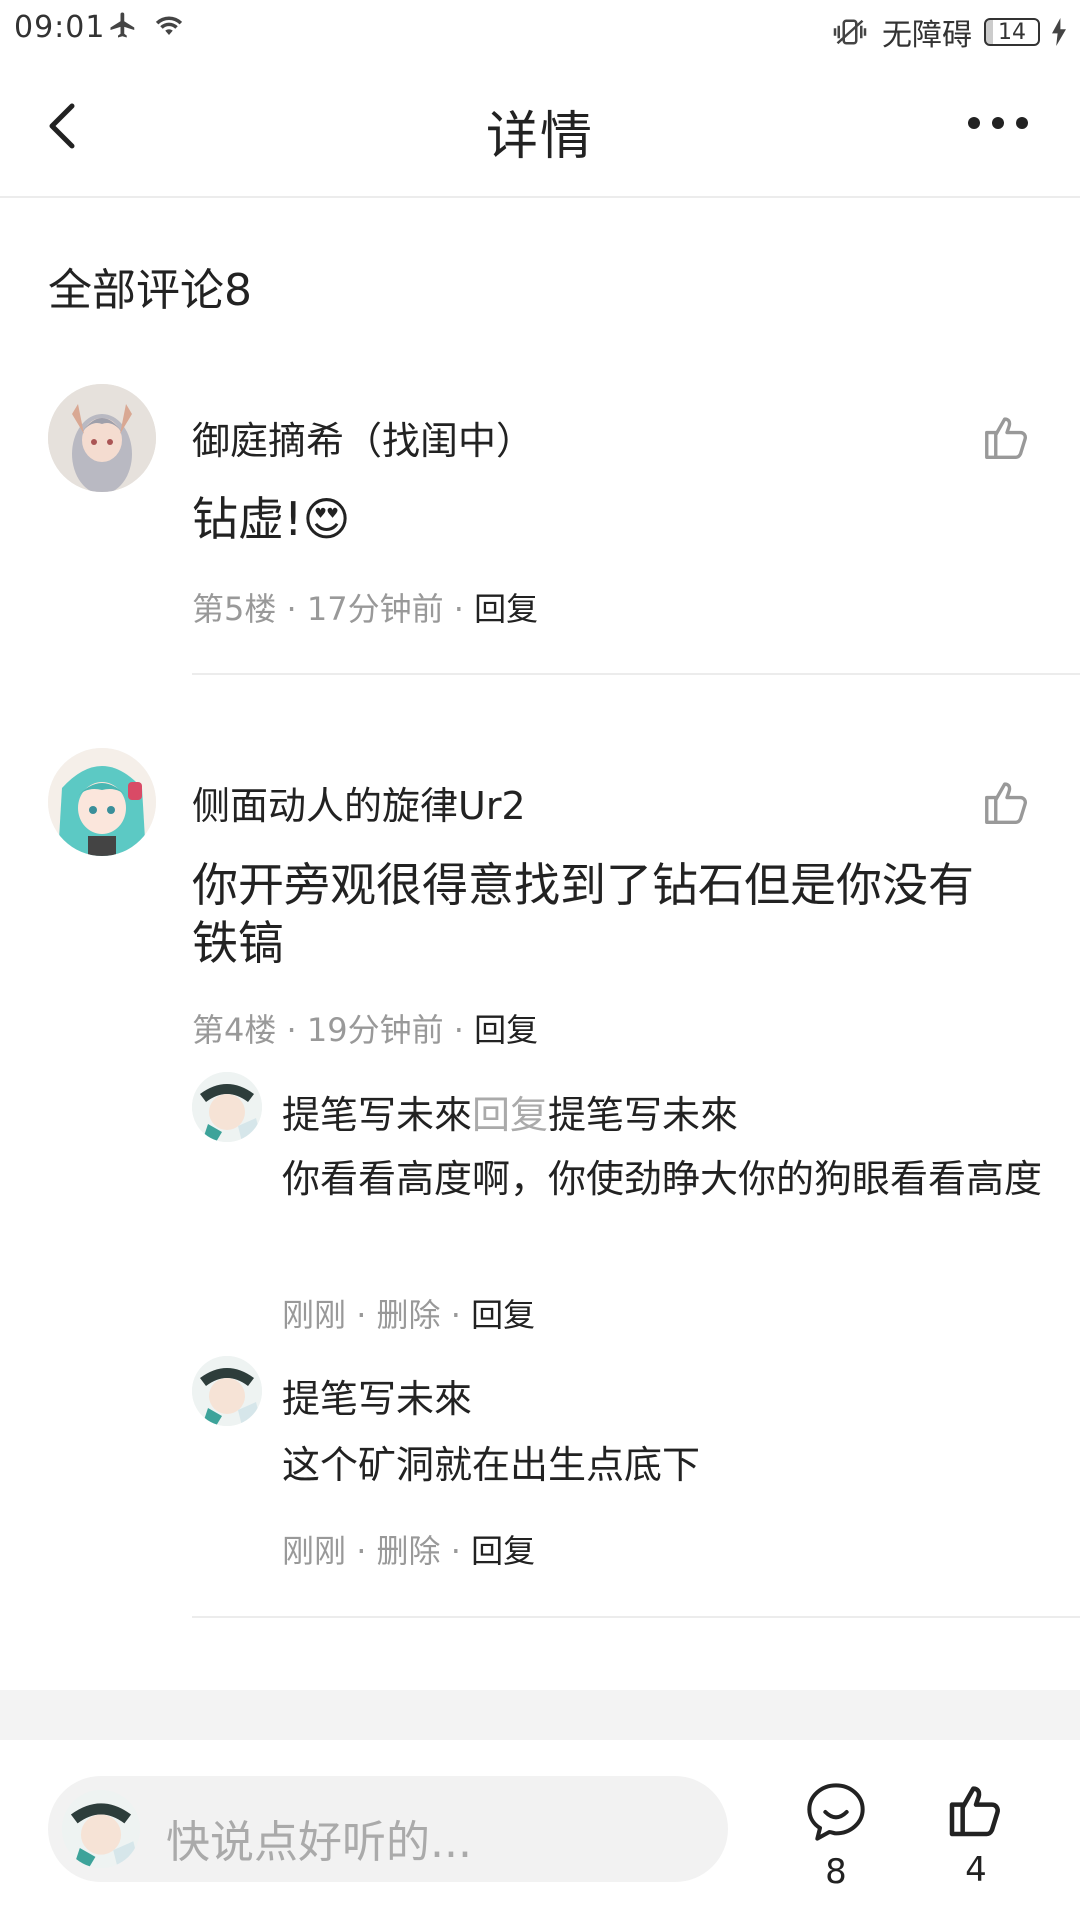  What do you see at coordinates (643, 1115) in the screenshot?
I see `reply-target: 提笔写未來` at bounding box center [643, 1115].